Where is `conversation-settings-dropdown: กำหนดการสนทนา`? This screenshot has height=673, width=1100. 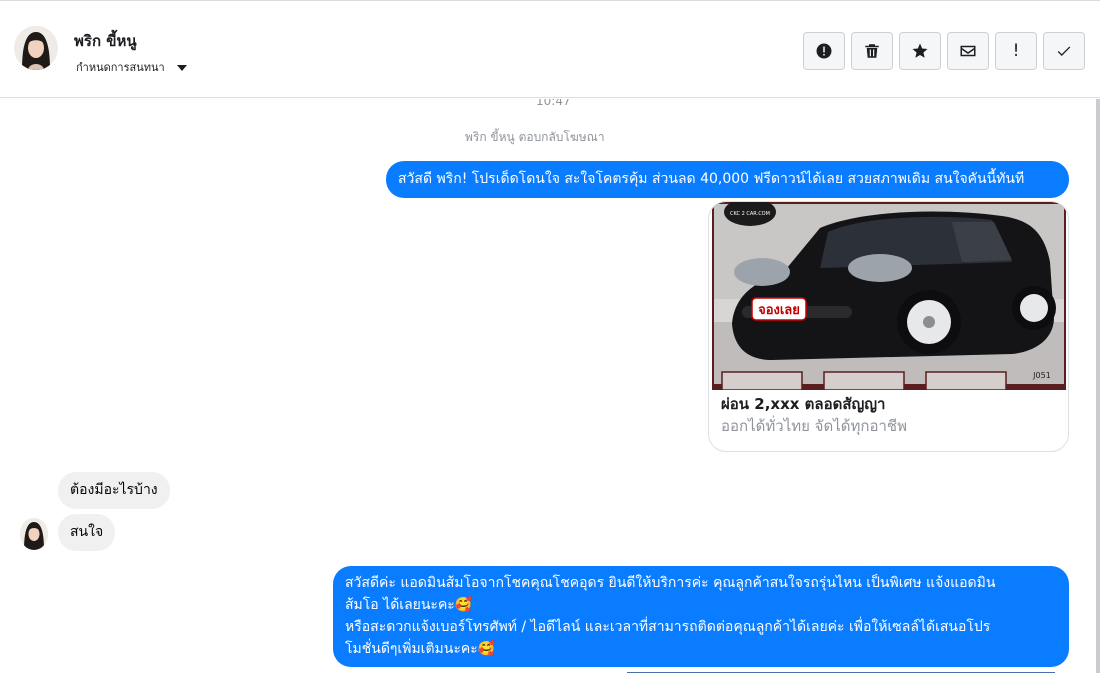 conversation-settings-dropdown: กำหนดการสนทนา is located at coordinates (131, 67).